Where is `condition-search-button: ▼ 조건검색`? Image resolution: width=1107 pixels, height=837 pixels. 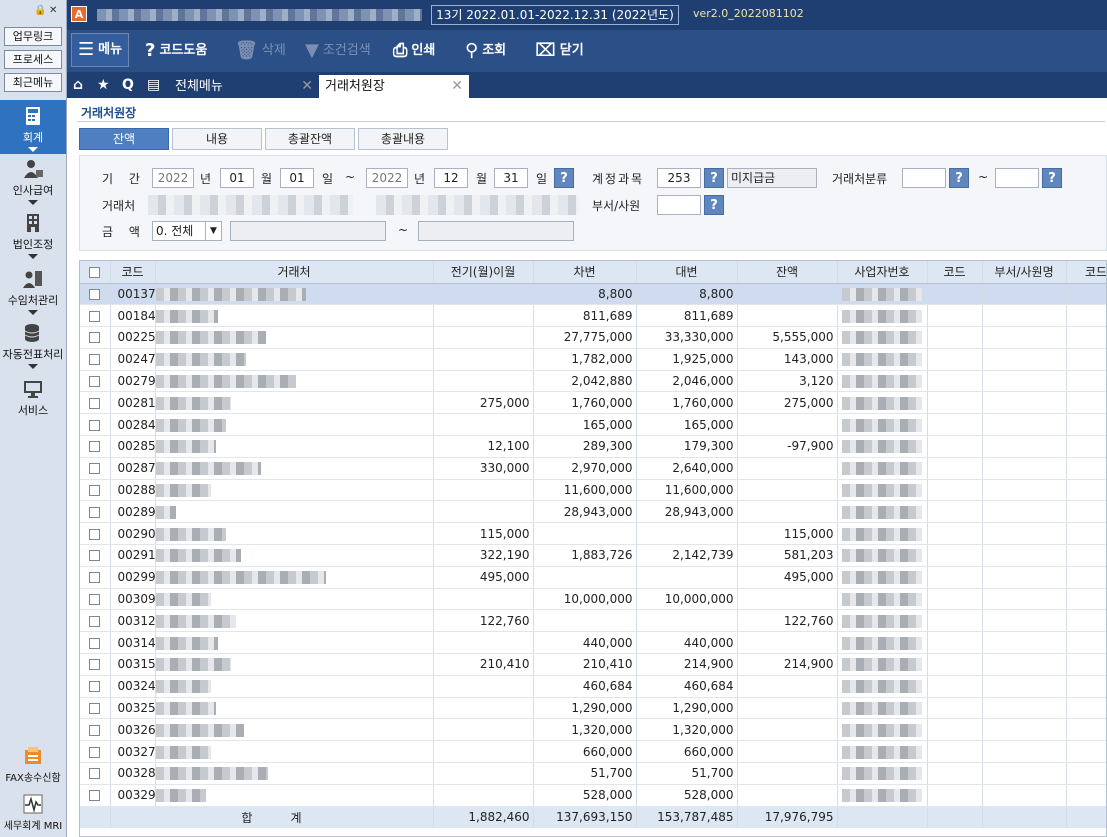
condition-search-button: ▼ 조건검색 is located at coordinates (338, 51).